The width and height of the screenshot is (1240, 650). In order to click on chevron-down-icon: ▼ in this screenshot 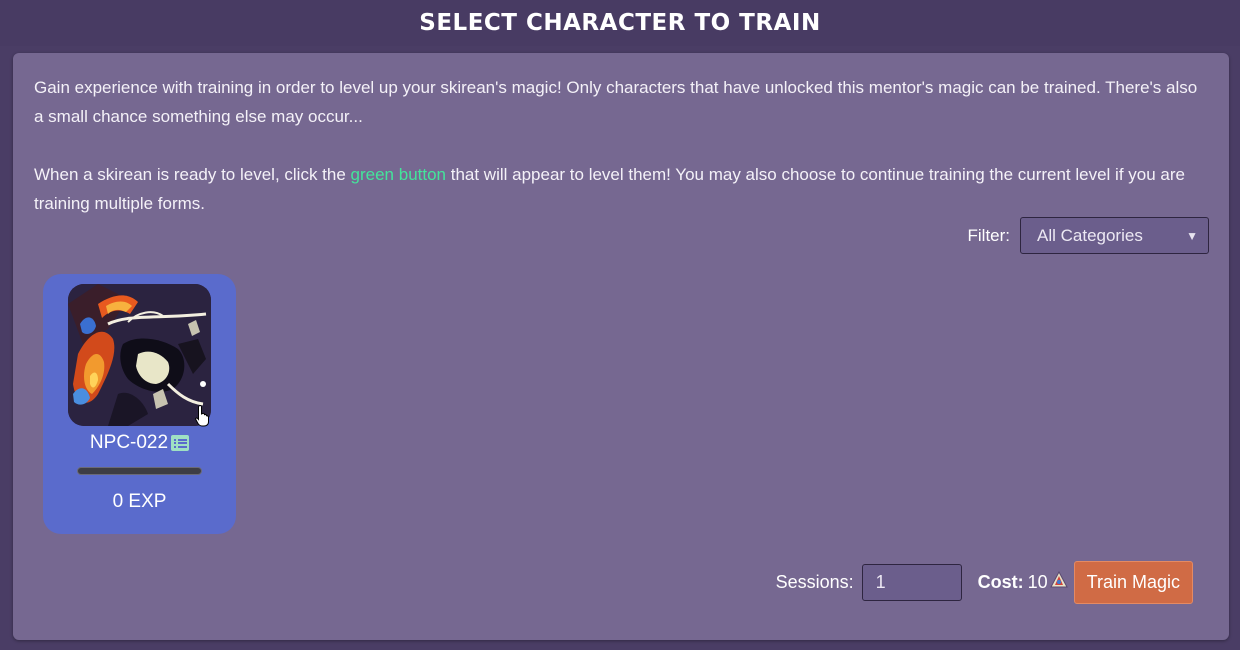, I will do `click(1192, 235)`.